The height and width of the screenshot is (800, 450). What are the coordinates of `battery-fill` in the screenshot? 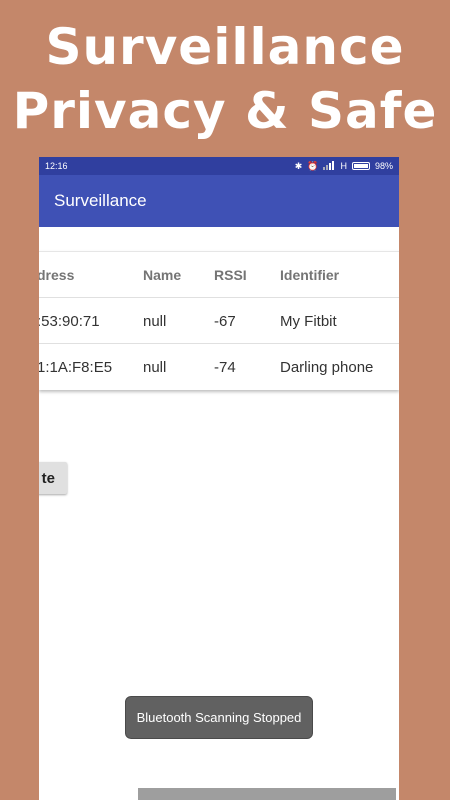 It's located at (360, 166).